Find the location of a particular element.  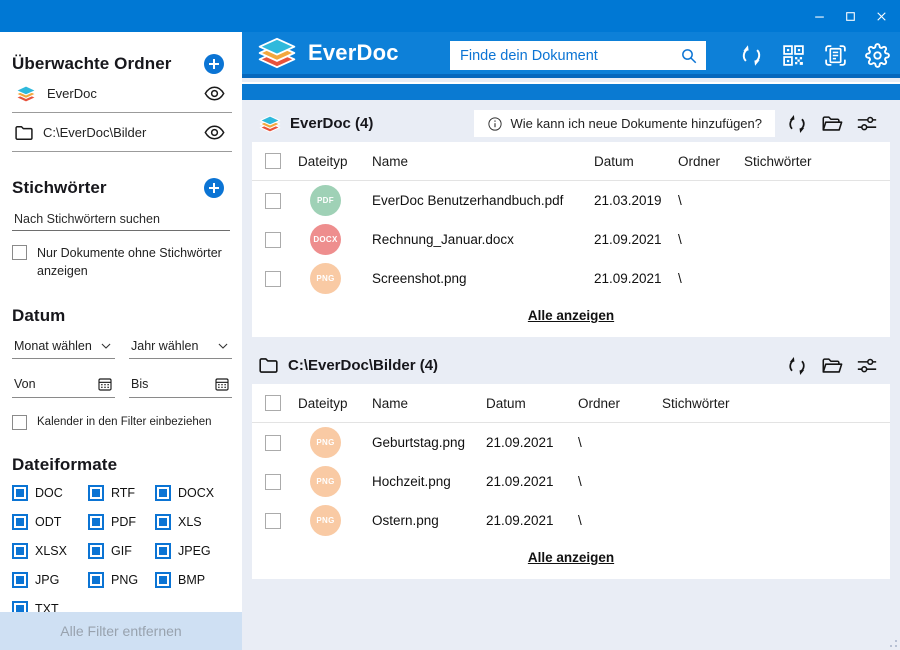

help-banner: Wie kann ich neue Dokumente hinzufügen? is located at coordinates (624, 123).